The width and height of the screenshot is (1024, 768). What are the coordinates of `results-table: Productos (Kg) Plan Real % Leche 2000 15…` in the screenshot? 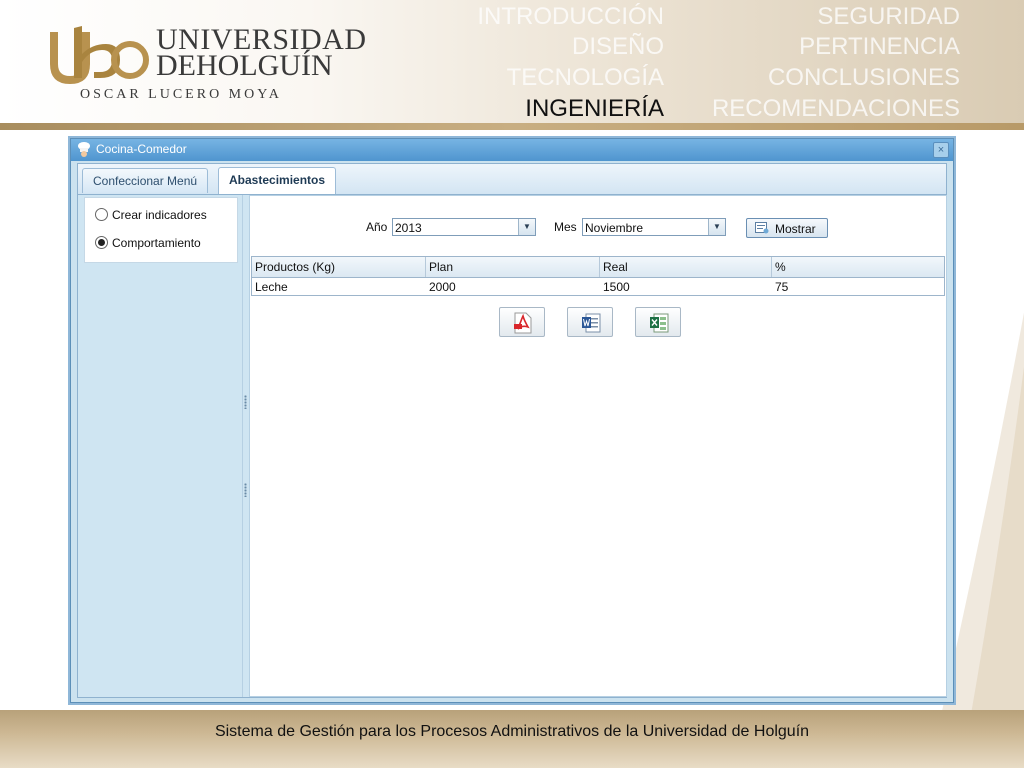 It's located at (598, 276).